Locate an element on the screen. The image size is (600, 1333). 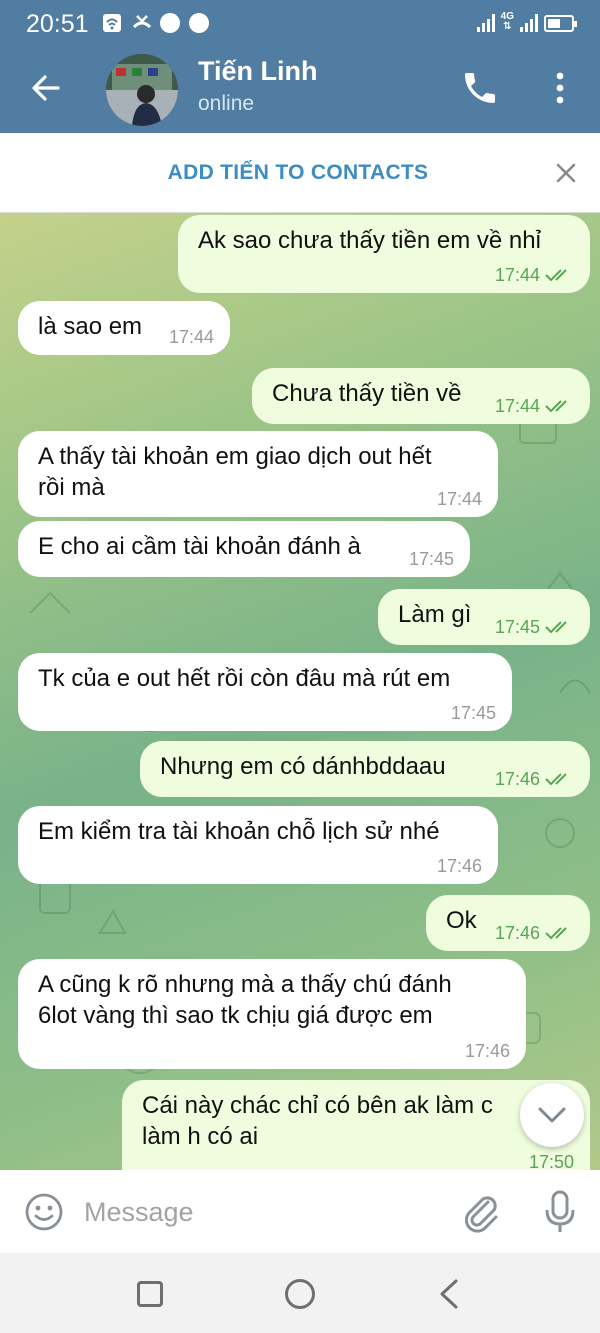
message-meta: 17:50 is located at coordinates (551, 1161).